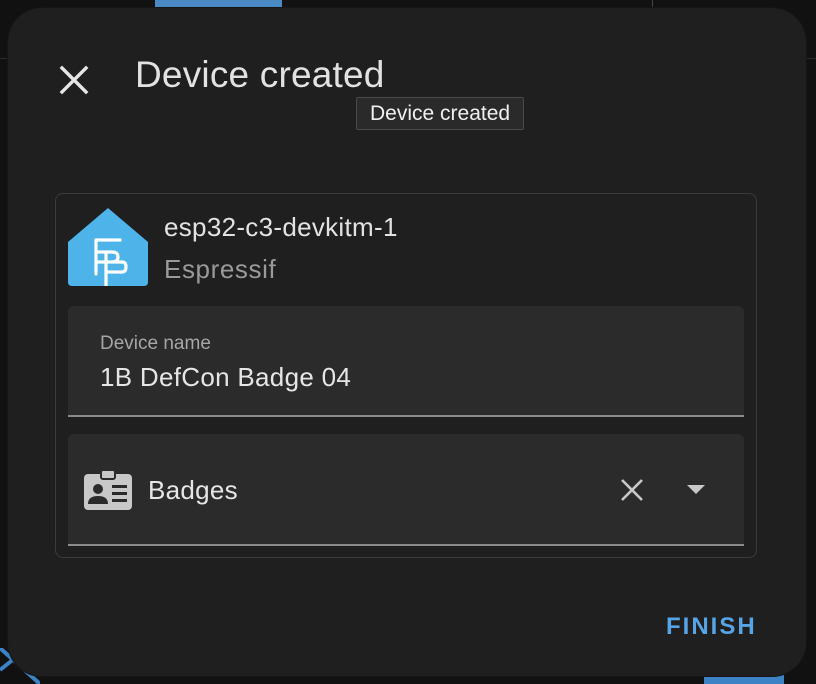 This screenshot has height=684, width=816. What do you see at coordinates (711, 627) in the screenshot?
I see `finish-button: FINISH` at bounding box center [711, 627].